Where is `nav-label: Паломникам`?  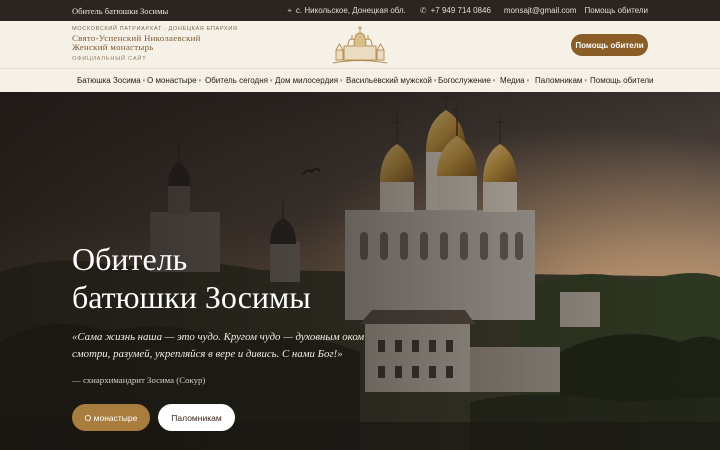
nav-label: Паломникам is located at coordinates (559, 80).